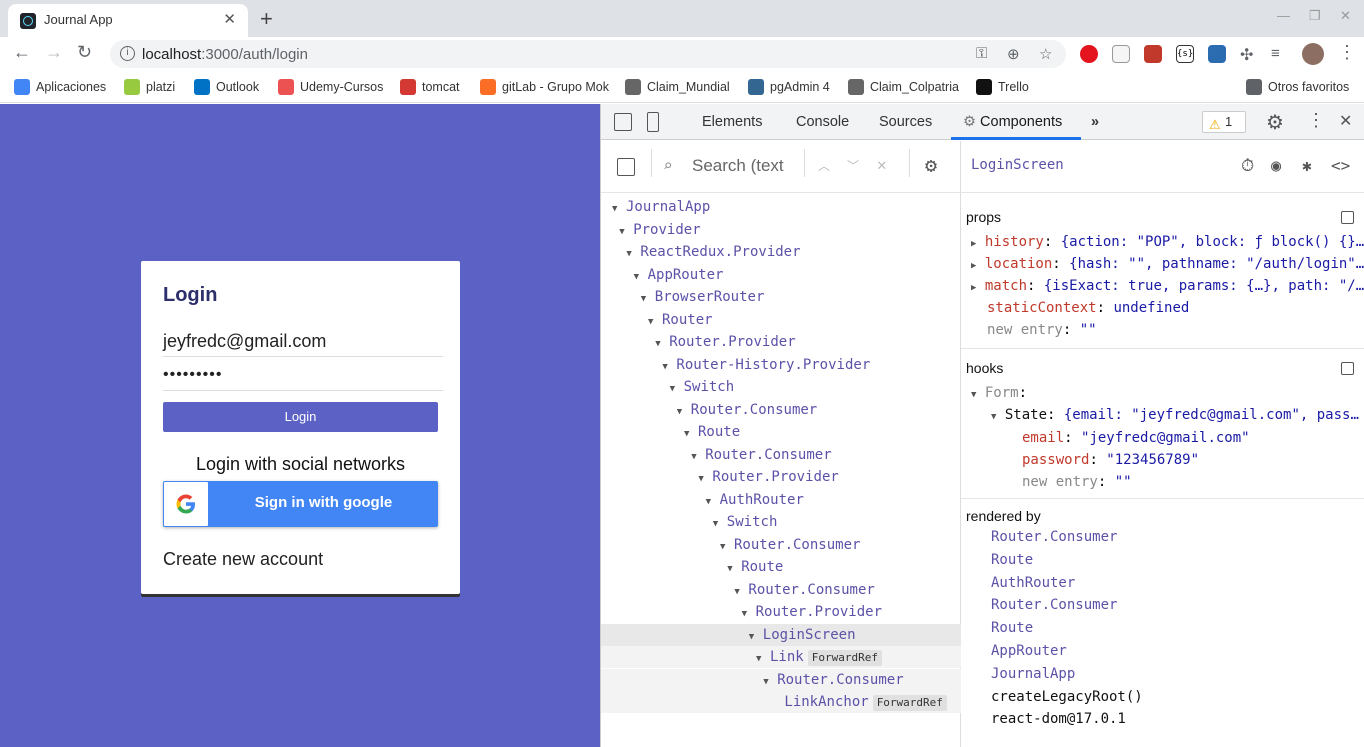 This screenshot has width=1364, height=747. Describe the element at coordinates (588, 54) in the screenshot. I see `address-bar: i localhost:3000/auth/login ⚿ ⊕ ☆` at that location.